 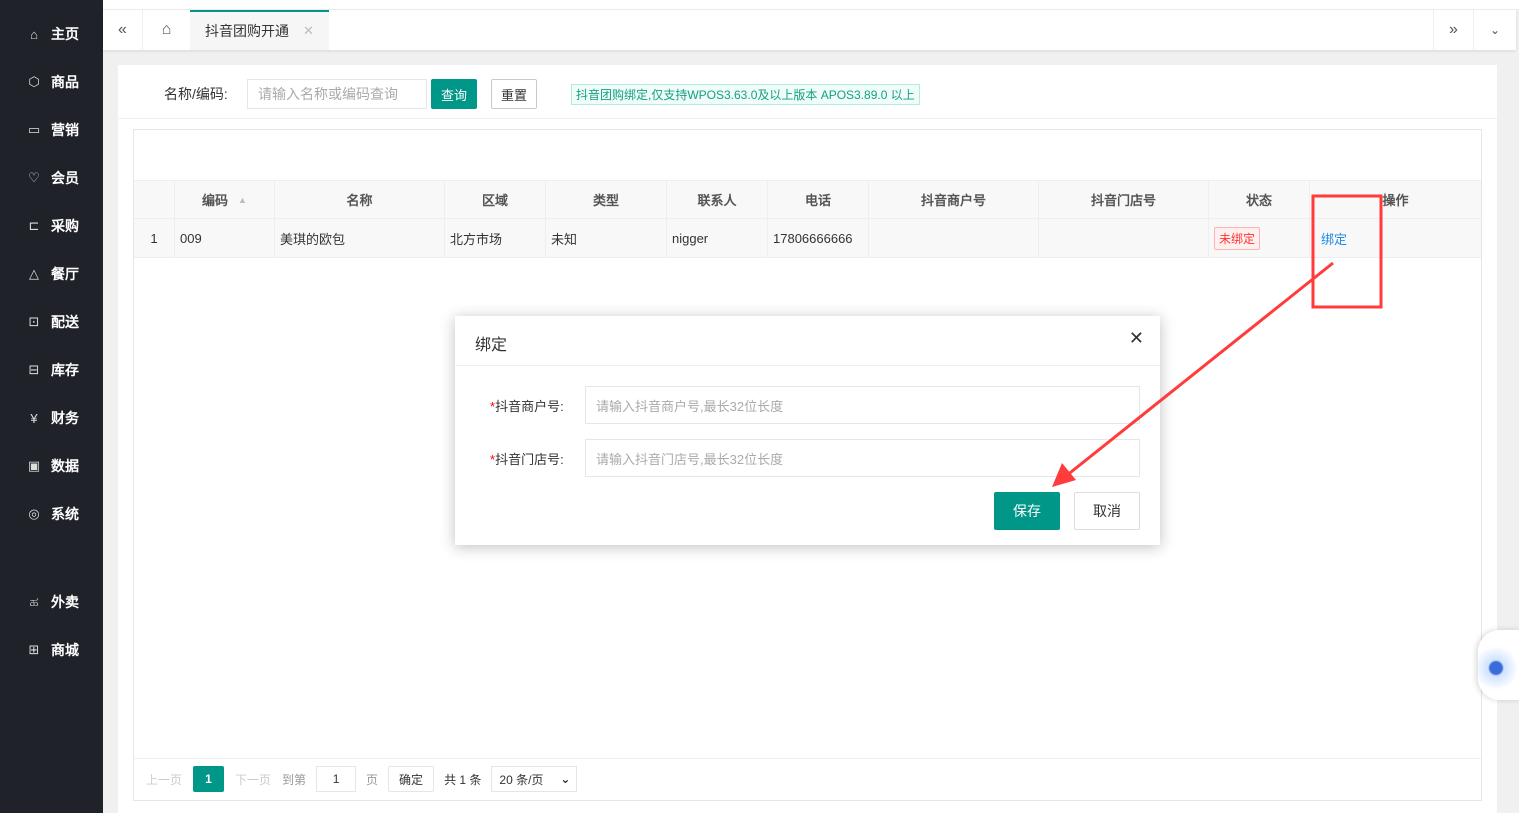 I want to click on annotation-overlay, so click(x=1217, y=340).